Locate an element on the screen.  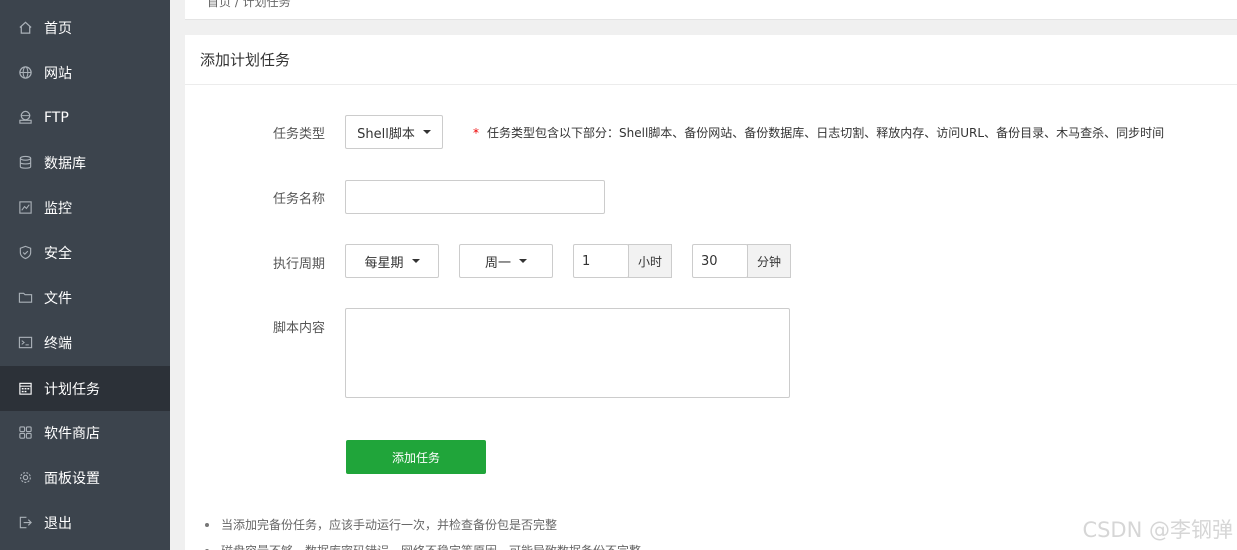
calendar-icon is located at coordinates (25, 388).